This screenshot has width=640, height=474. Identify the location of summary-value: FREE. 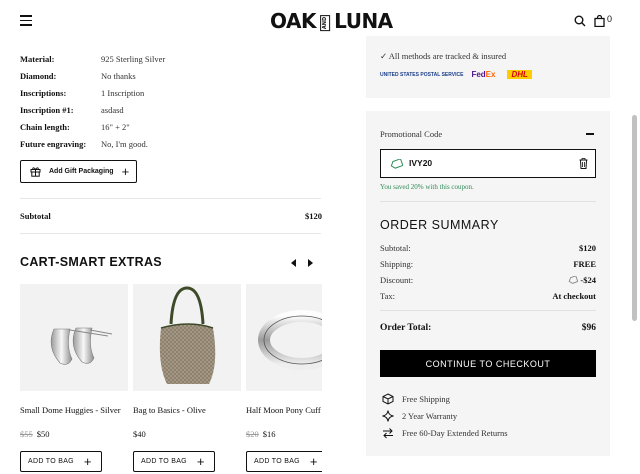
(584, 264).